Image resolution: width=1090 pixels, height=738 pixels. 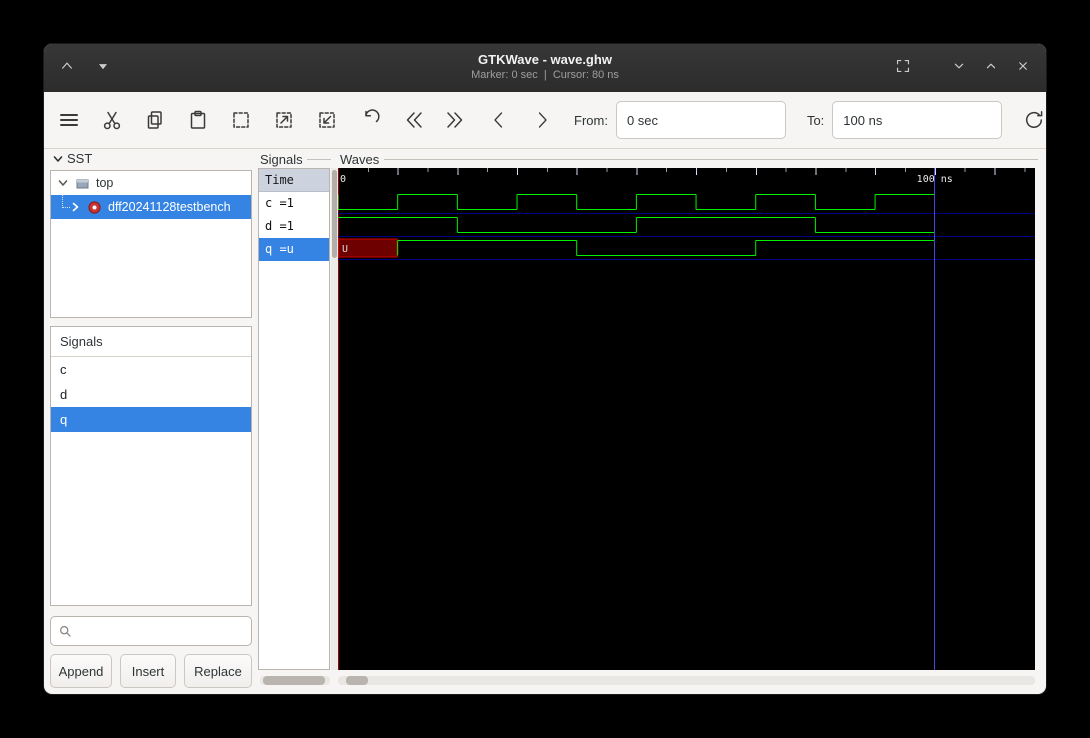 What do you see at coordinates (370, 120) in the screenshot?
I see `undo-icon` at bounding box center [370, 120].